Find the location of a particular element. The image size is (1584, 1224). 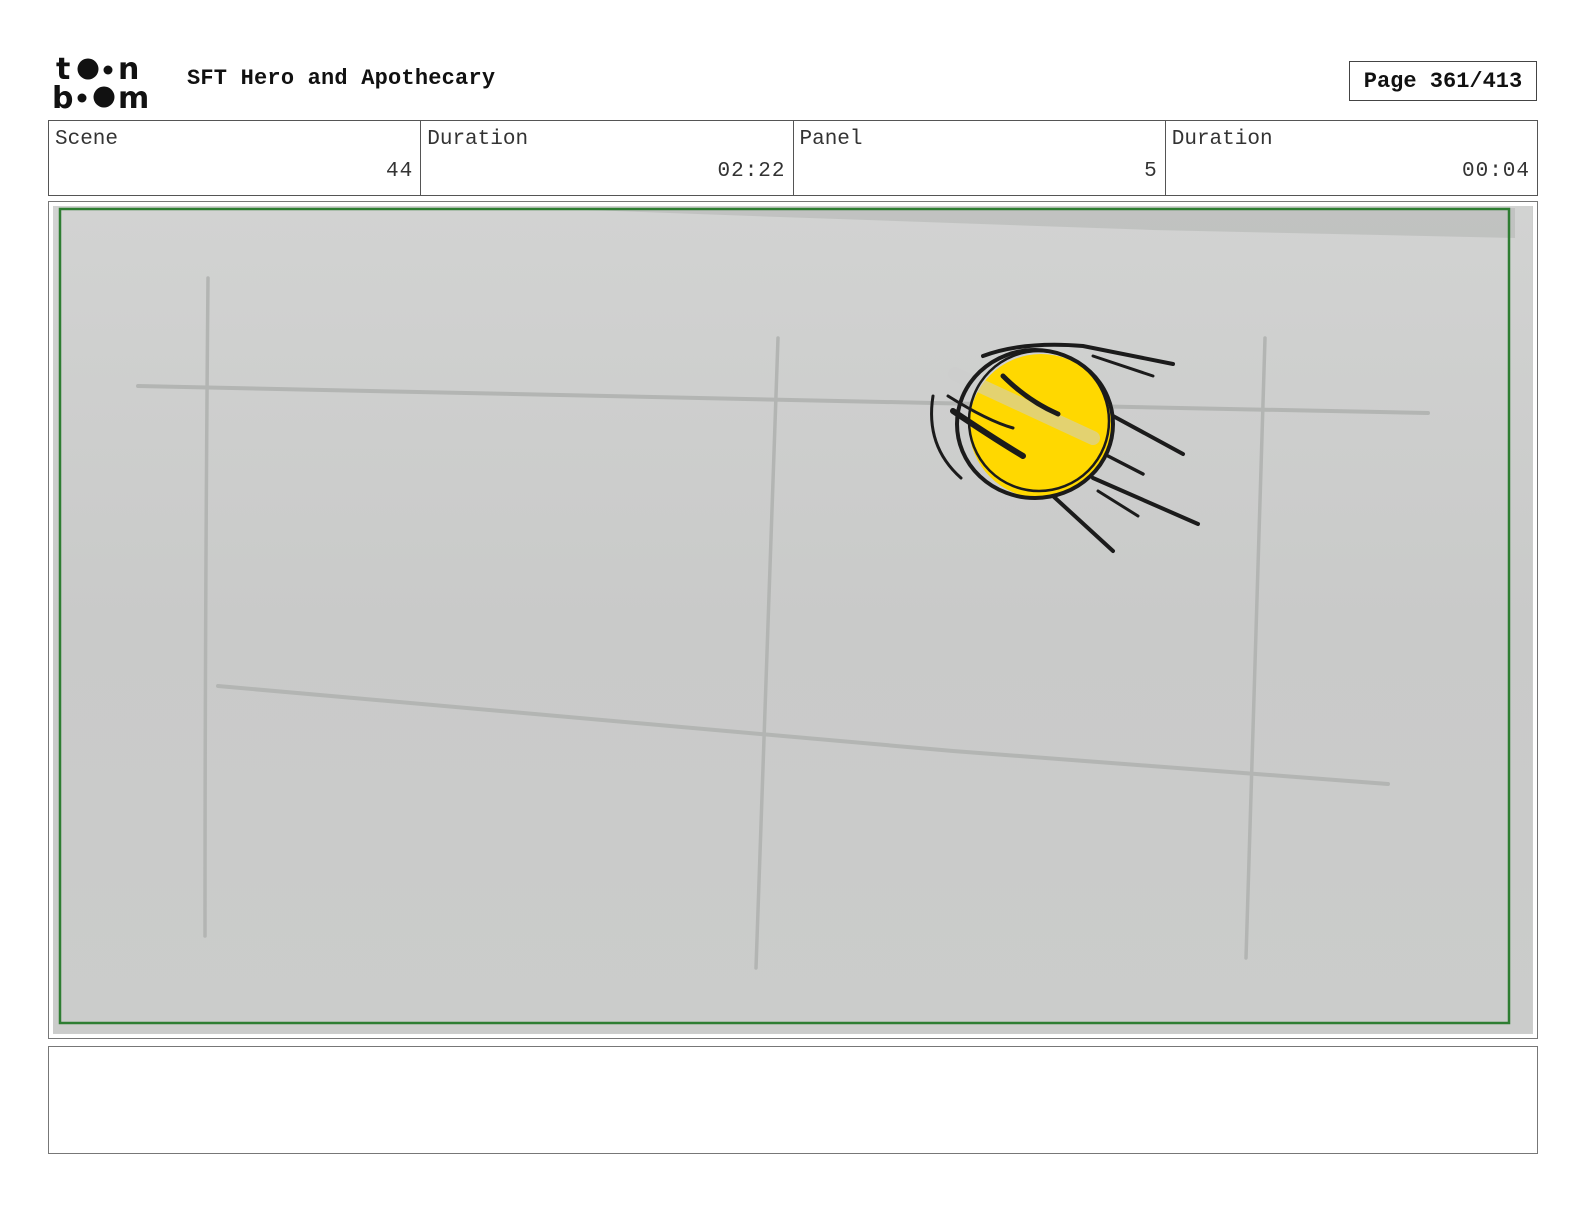

svg-text: m is located at coordinates (133, 96).